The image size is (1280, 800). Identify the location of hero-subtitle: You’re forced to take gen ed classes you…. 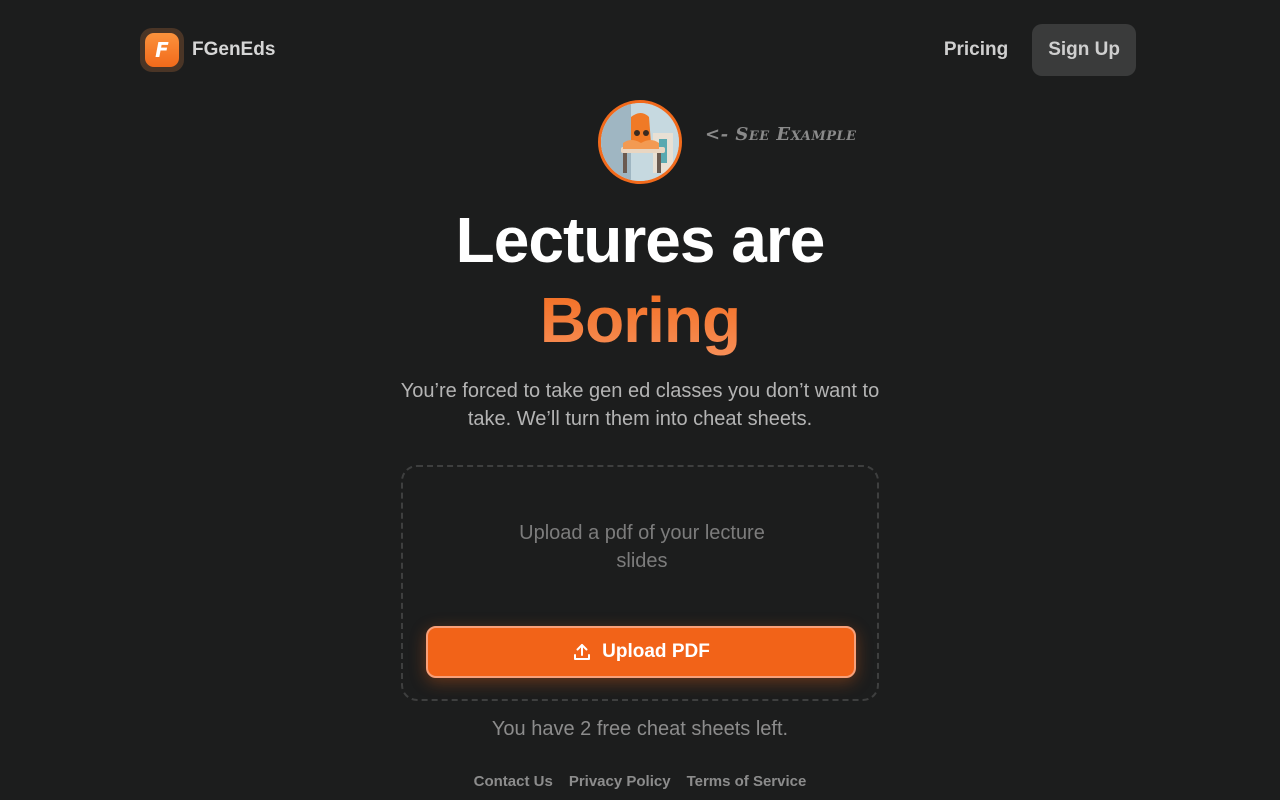
(640, 405).